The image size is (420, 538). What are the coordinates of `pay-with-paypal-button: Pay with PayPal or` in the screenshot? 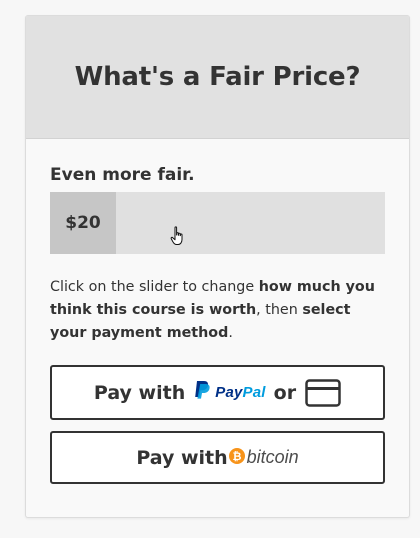 It's located at (217, 392).